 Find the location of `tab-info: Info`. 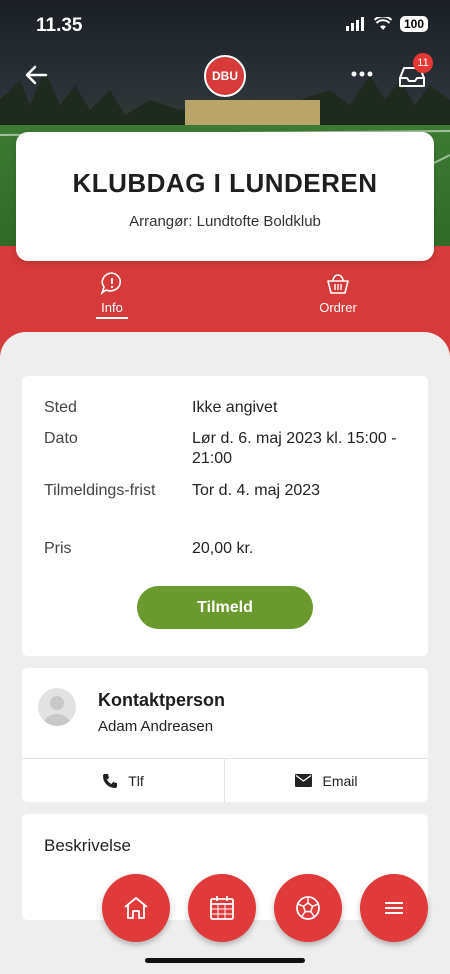

tab-info: Info is located at coordinates (112, 292).